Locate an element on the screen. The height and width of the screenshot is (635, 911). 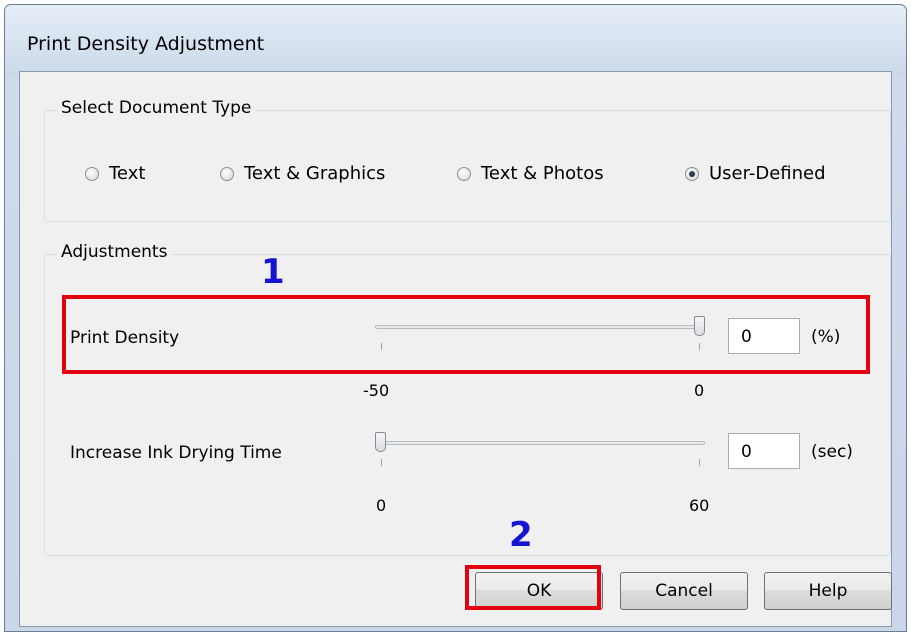
radio-text-indicator is located at coordinates (92, 173).